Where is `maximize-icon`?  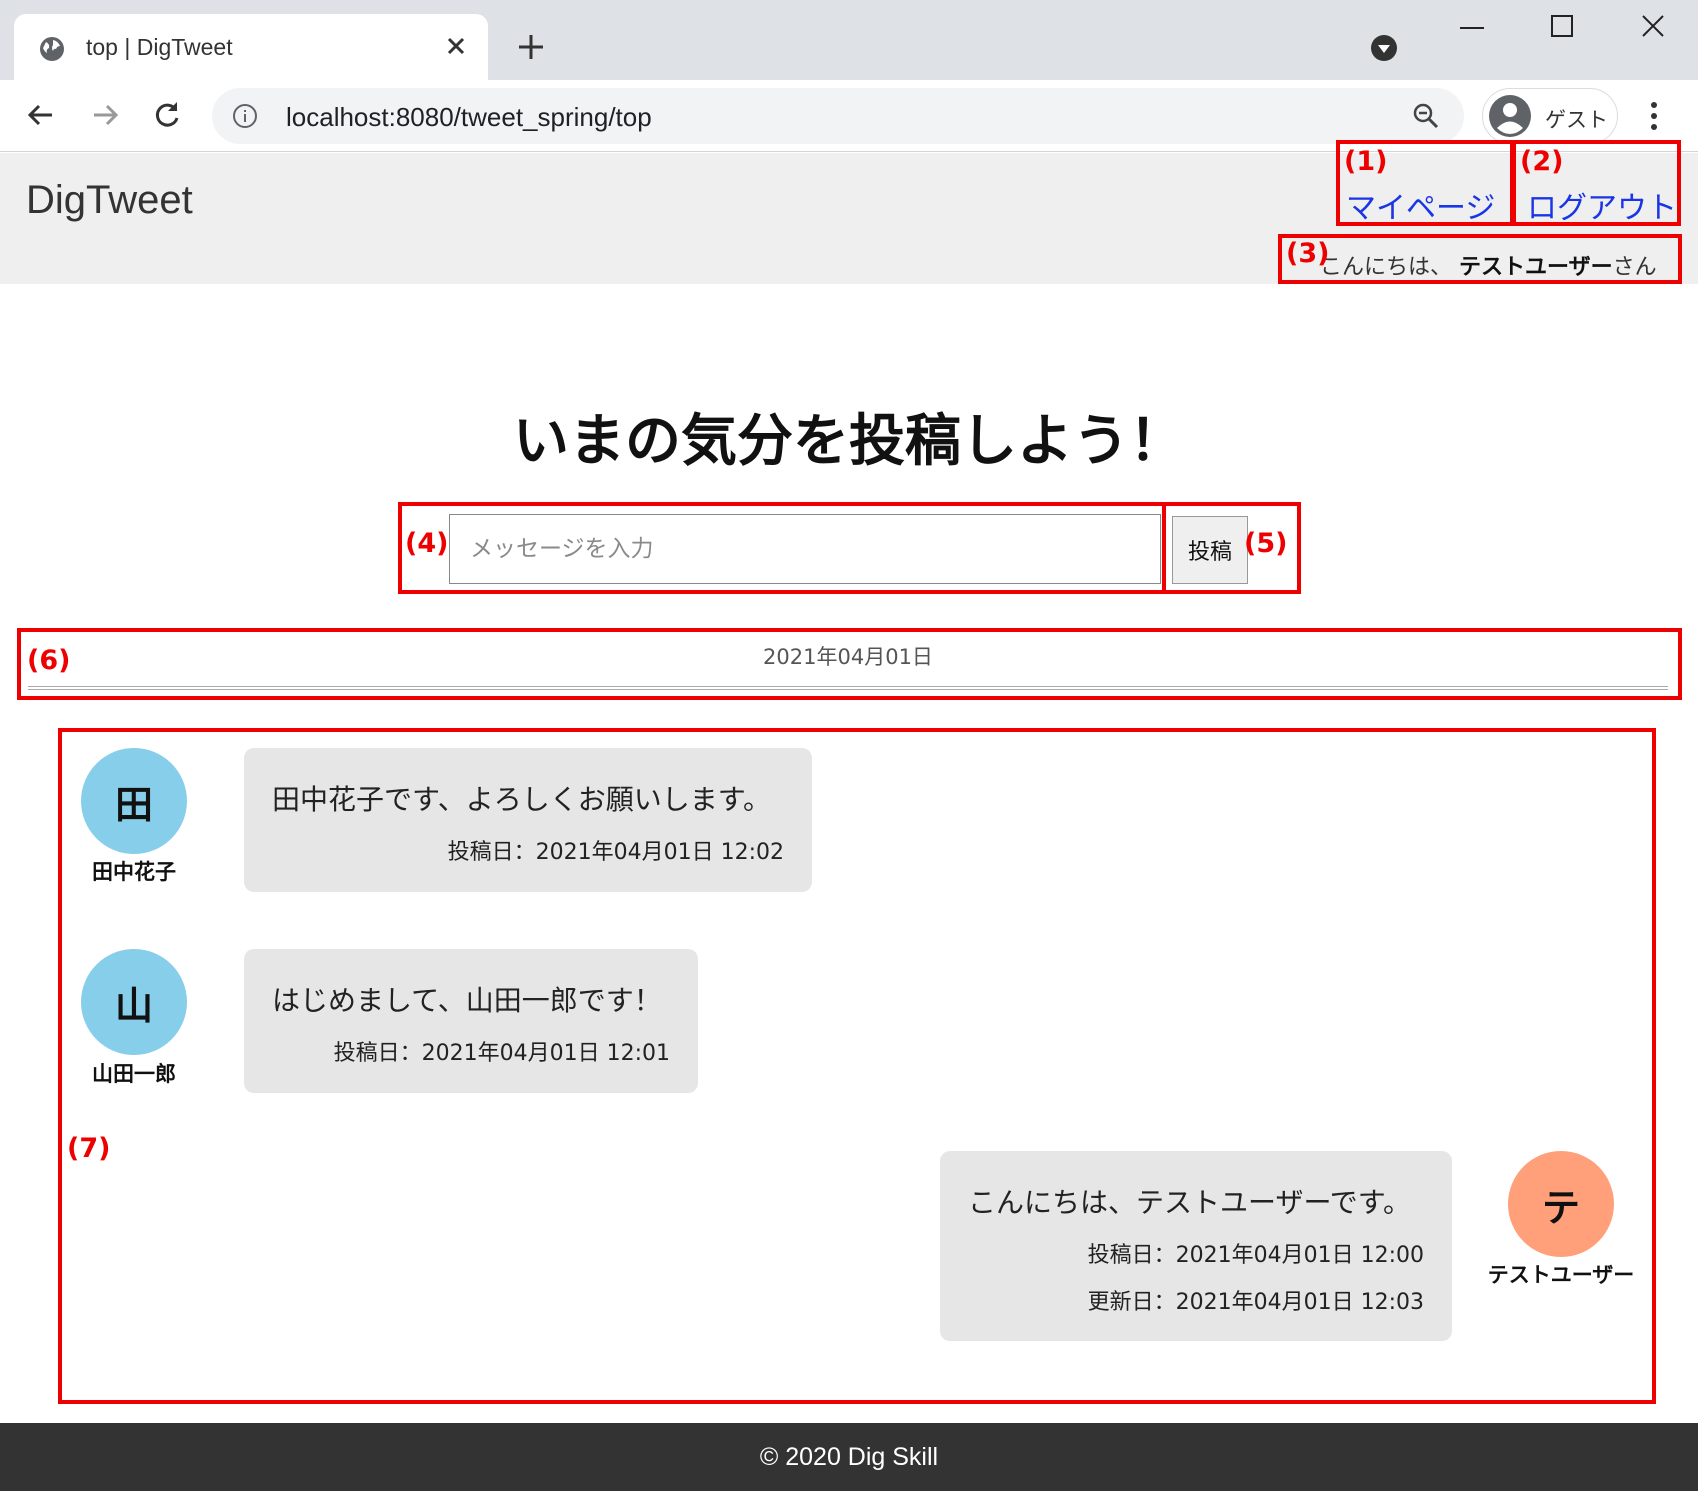
maximize-icon is located at coordinates (1562, 26).